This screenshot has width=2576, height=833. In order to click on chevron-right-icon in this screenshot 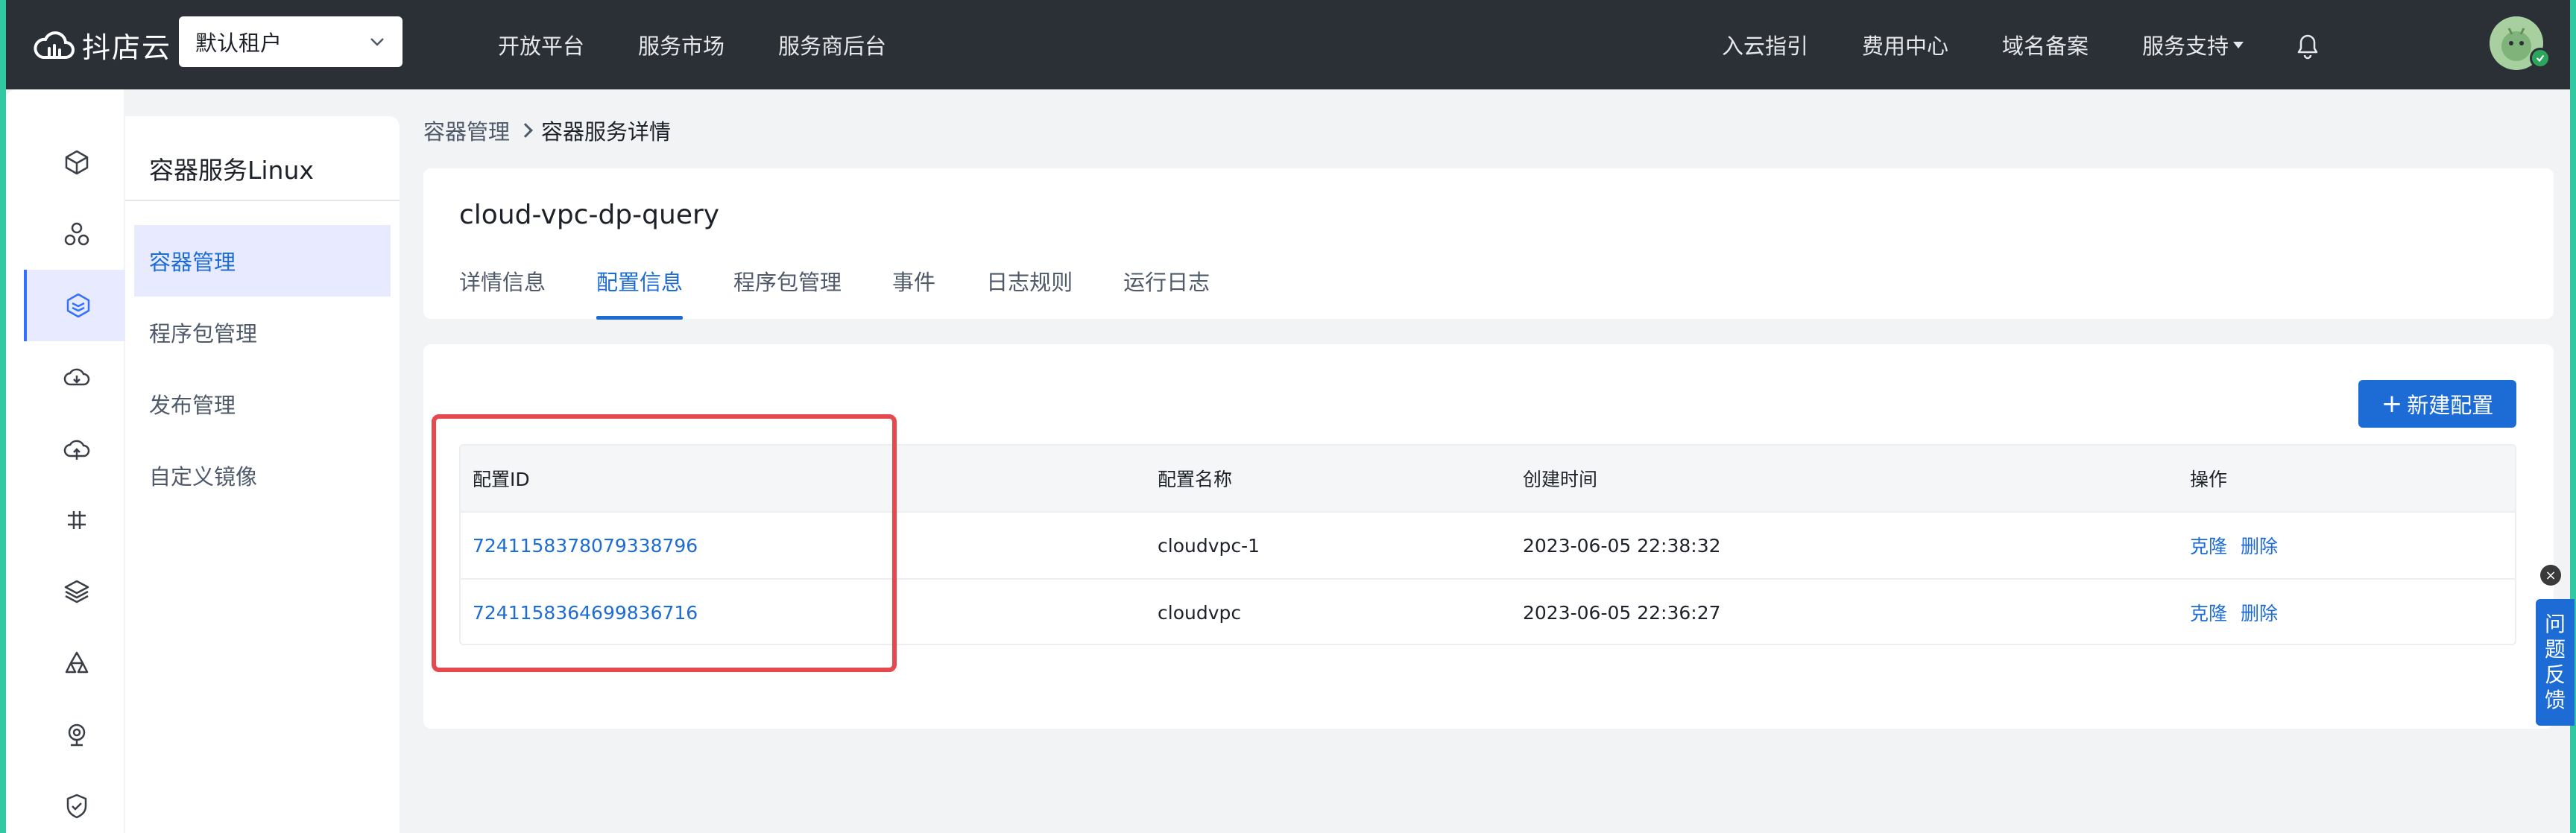, I will do `click(525, 131)`.